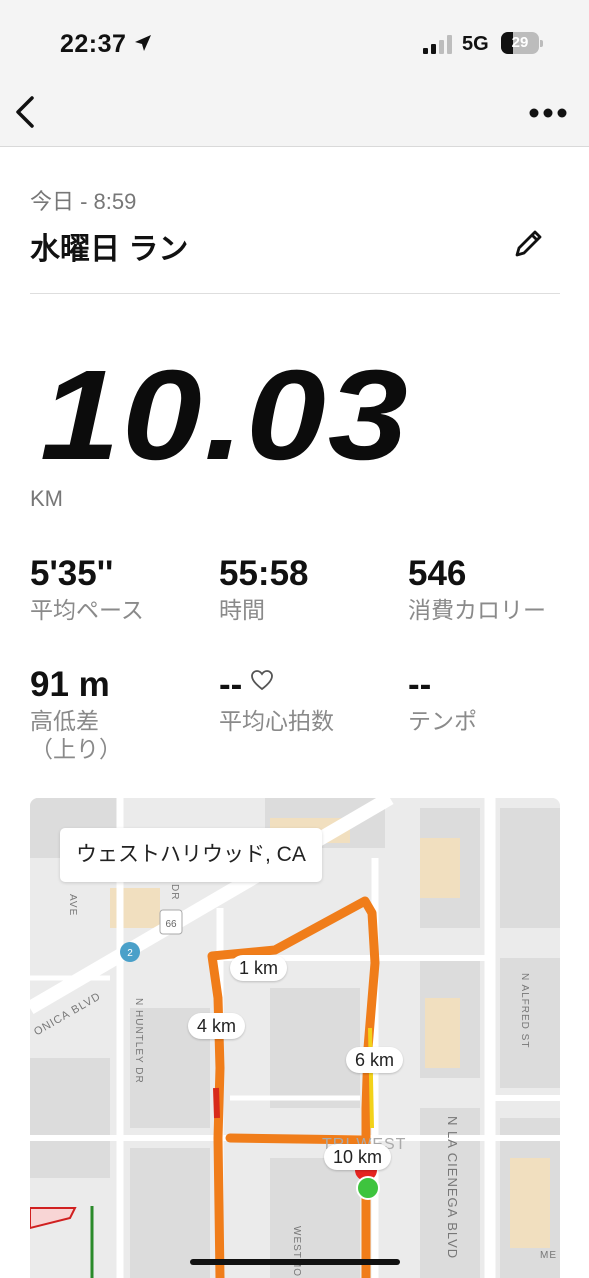 This screenshot has height=1278, width=589. What do you see at coordinates (259, 968) in the screenshot?
I see `km-marker: 1 km` at bounding box center [259, 968].